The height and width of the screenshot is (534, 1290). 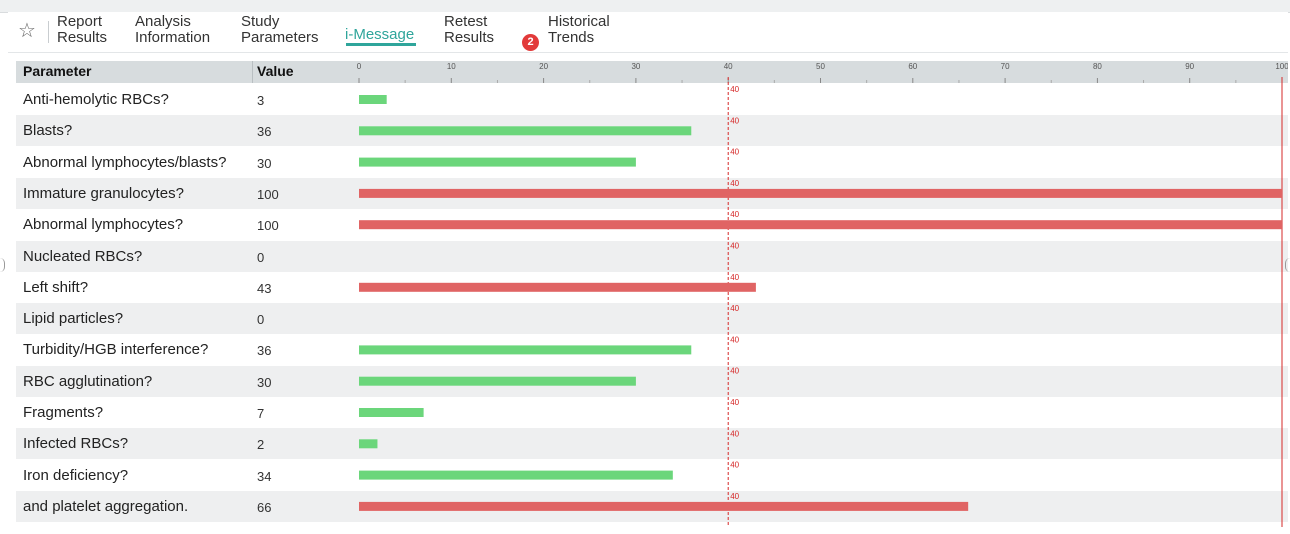 I want to click on tab-i-message: i-Message, so click(x=379, y=35).